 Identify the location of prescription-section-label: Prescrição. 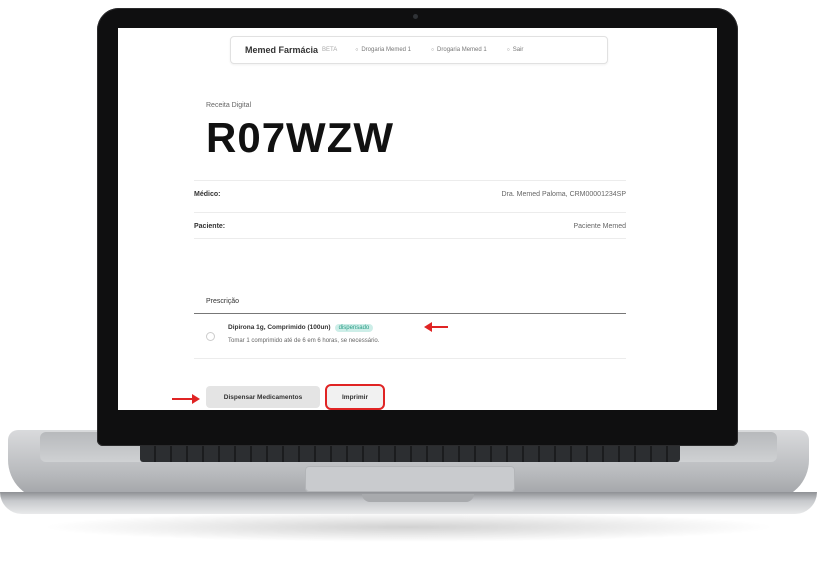
(223, 301).